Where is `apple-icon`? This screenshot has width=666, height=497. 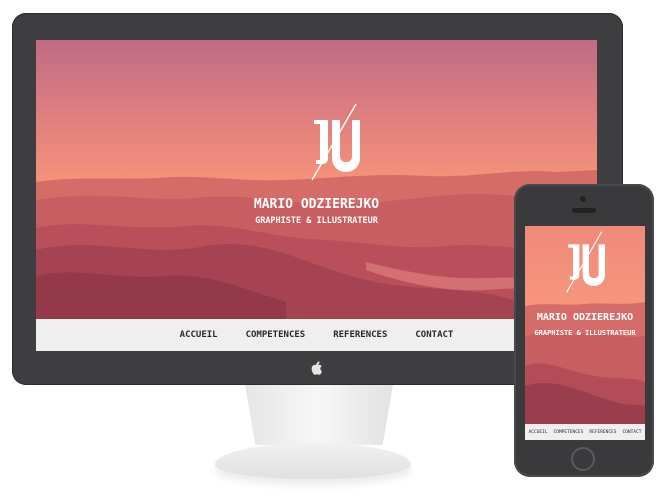
apple-icon is located at coordinates (316, 368).